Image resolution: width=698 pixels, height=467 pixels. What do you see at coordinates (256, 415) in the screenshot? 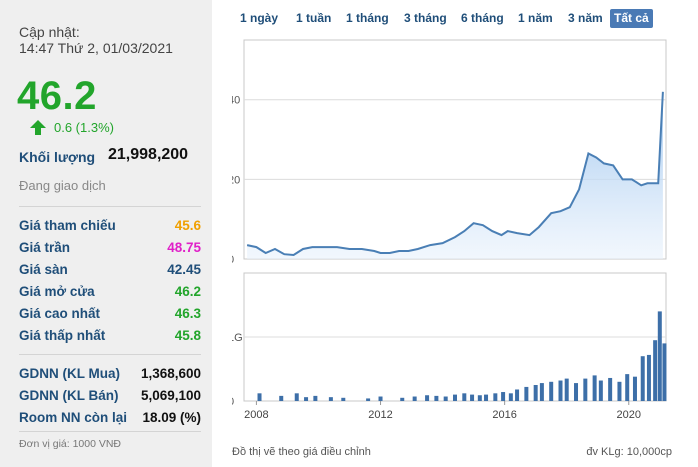
I see `x-tick-label: 2008` at bounding box center [256, 415].